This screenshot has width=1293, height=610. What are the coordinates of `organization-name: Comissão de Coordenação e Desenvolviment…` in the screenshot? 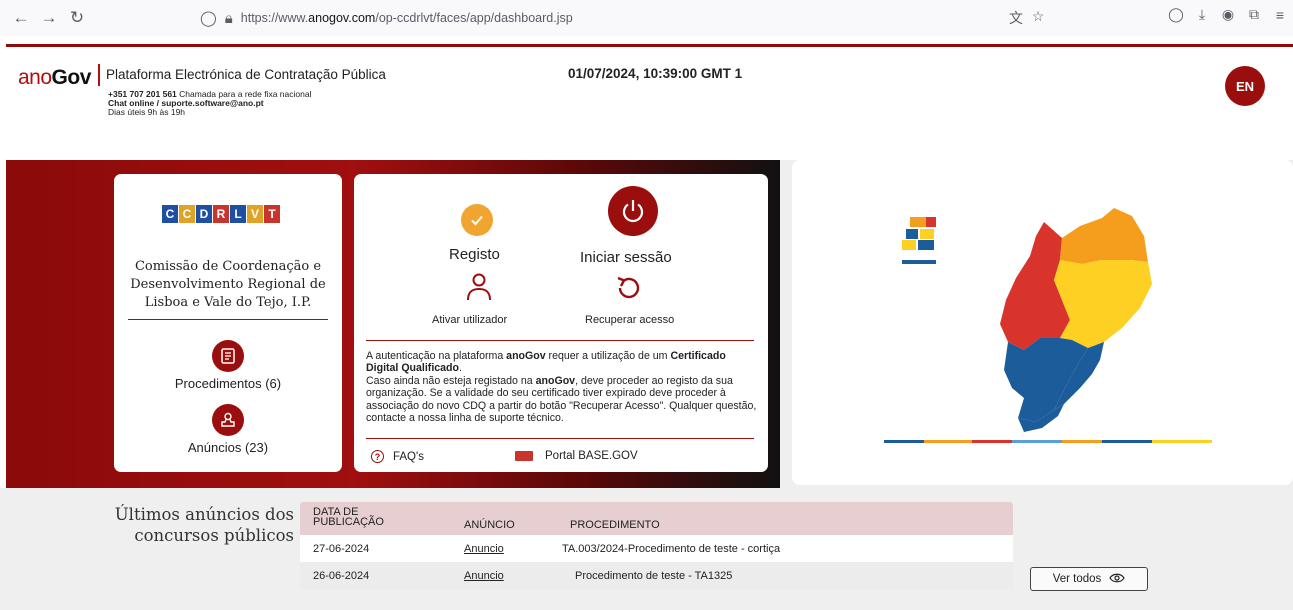 It's located at (228, 284).